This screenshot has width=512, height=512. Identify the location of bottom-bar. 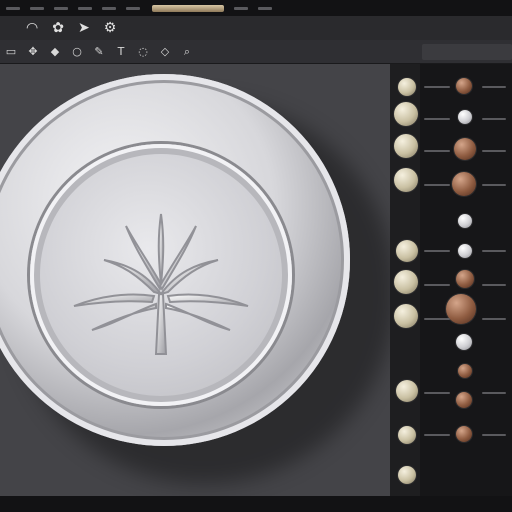
(256, 504).